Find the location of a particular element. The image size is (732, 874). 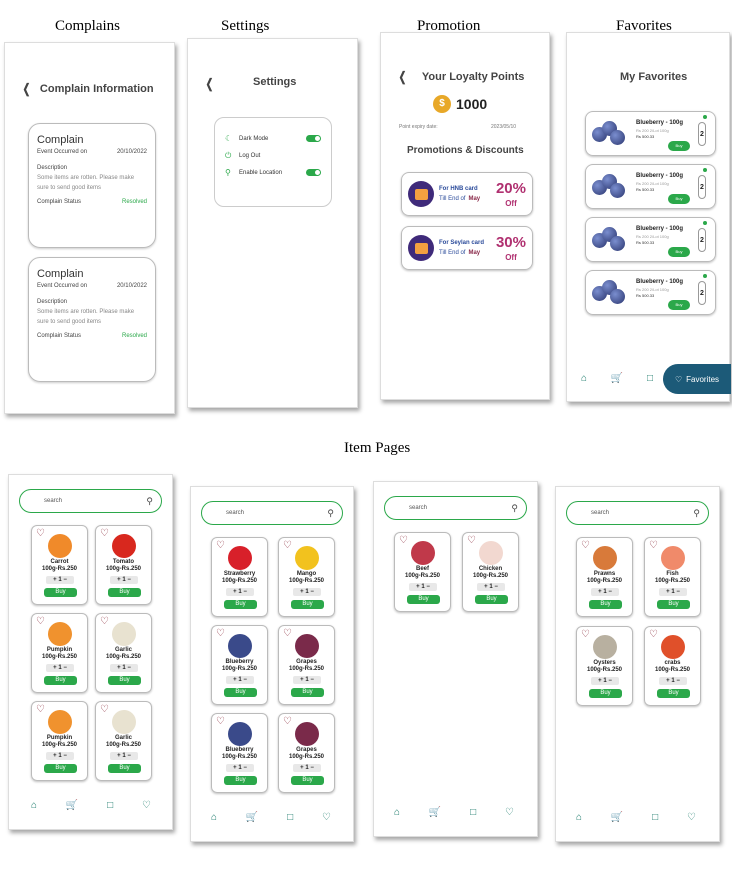

setting-log-out: ⏻ Log Out is located at coordinates (273, 155).